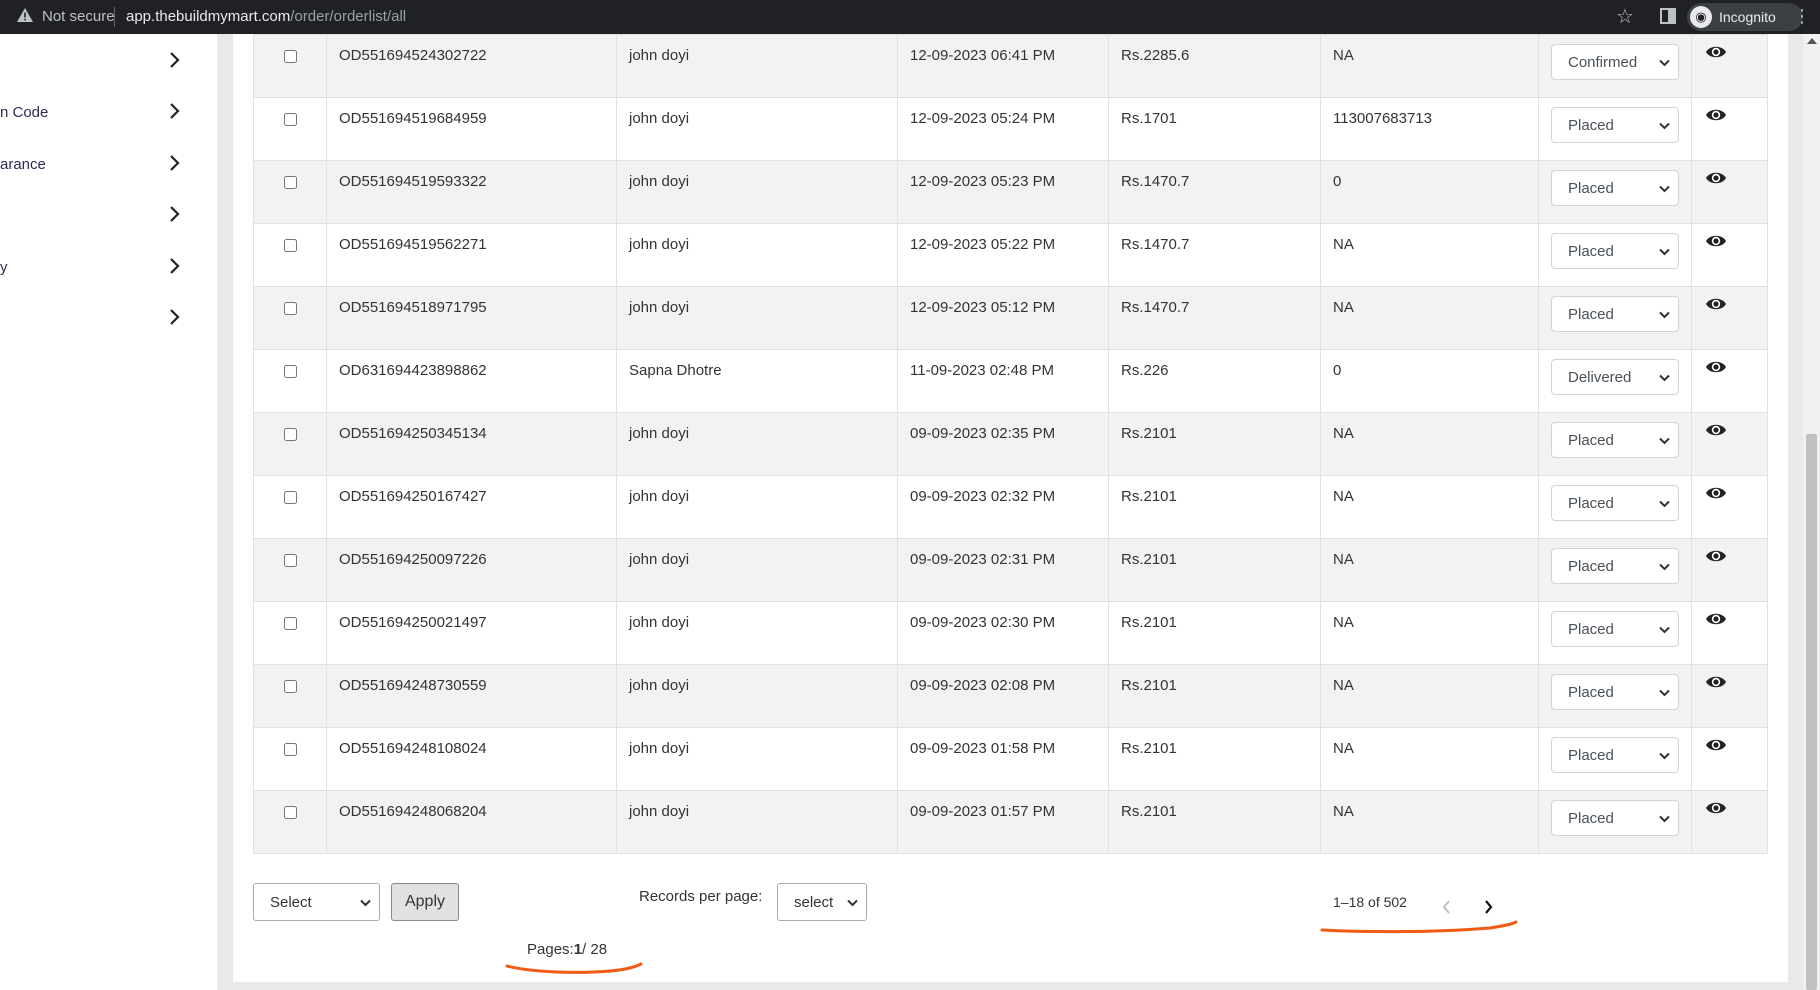 This screenshot has width=1820, height=990. What do you see at coordinates (1668, 16) in the screenshot?
I see `side-panel-icon` at bounding box center [1668, 16].